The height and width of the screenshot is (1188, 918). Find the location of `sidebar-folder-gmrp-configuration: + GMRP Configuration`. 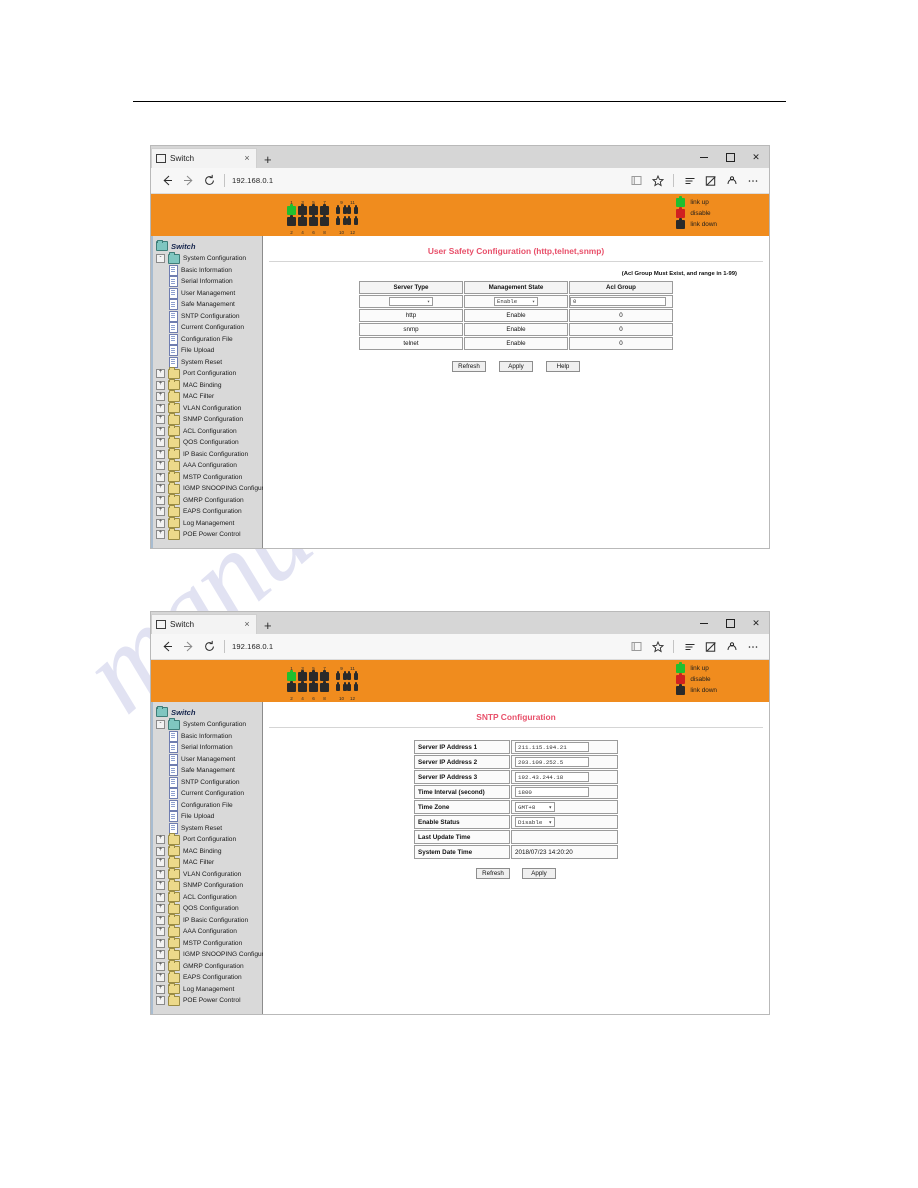

sidebar-folder-gmrp-configuration: + GMRP Configuration is located at coordinates (207, 966).